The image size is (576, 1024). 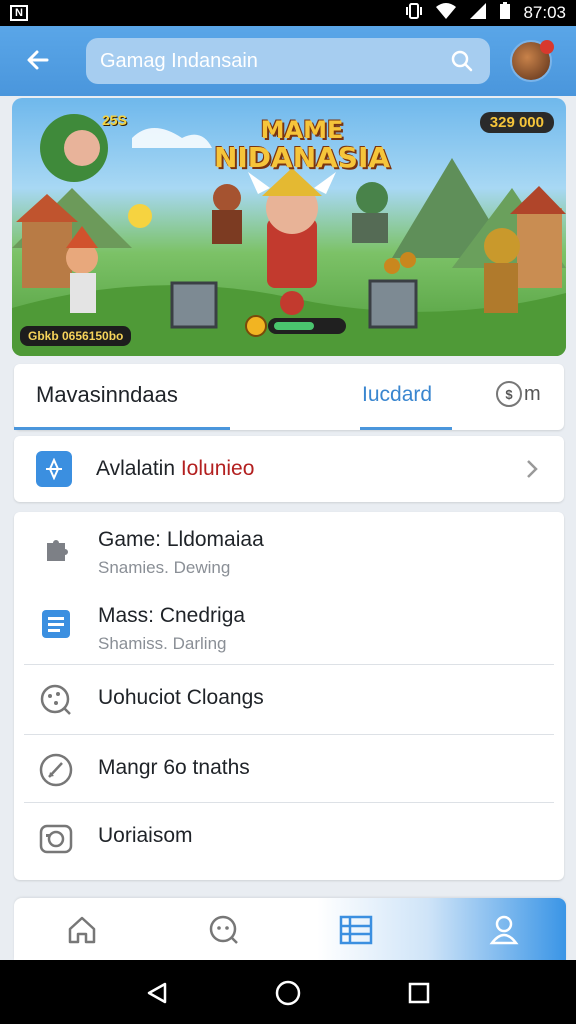 I want to click on list-item-title: Uohuciot Cloangs, so click(x=181, y=697).